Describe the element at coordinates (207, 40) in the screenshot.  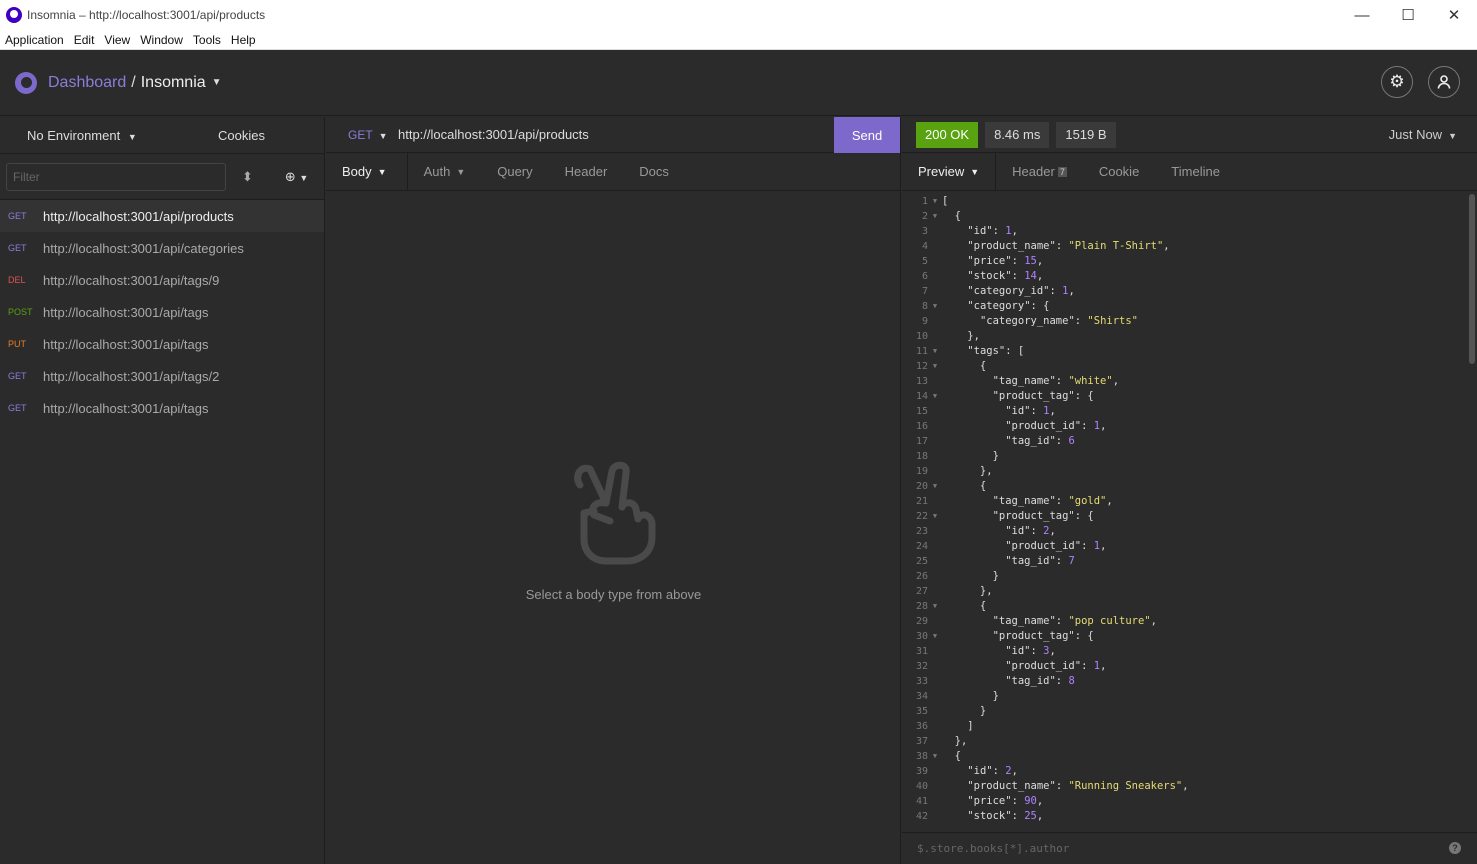
I see `menu-tools: Tools` at that location.